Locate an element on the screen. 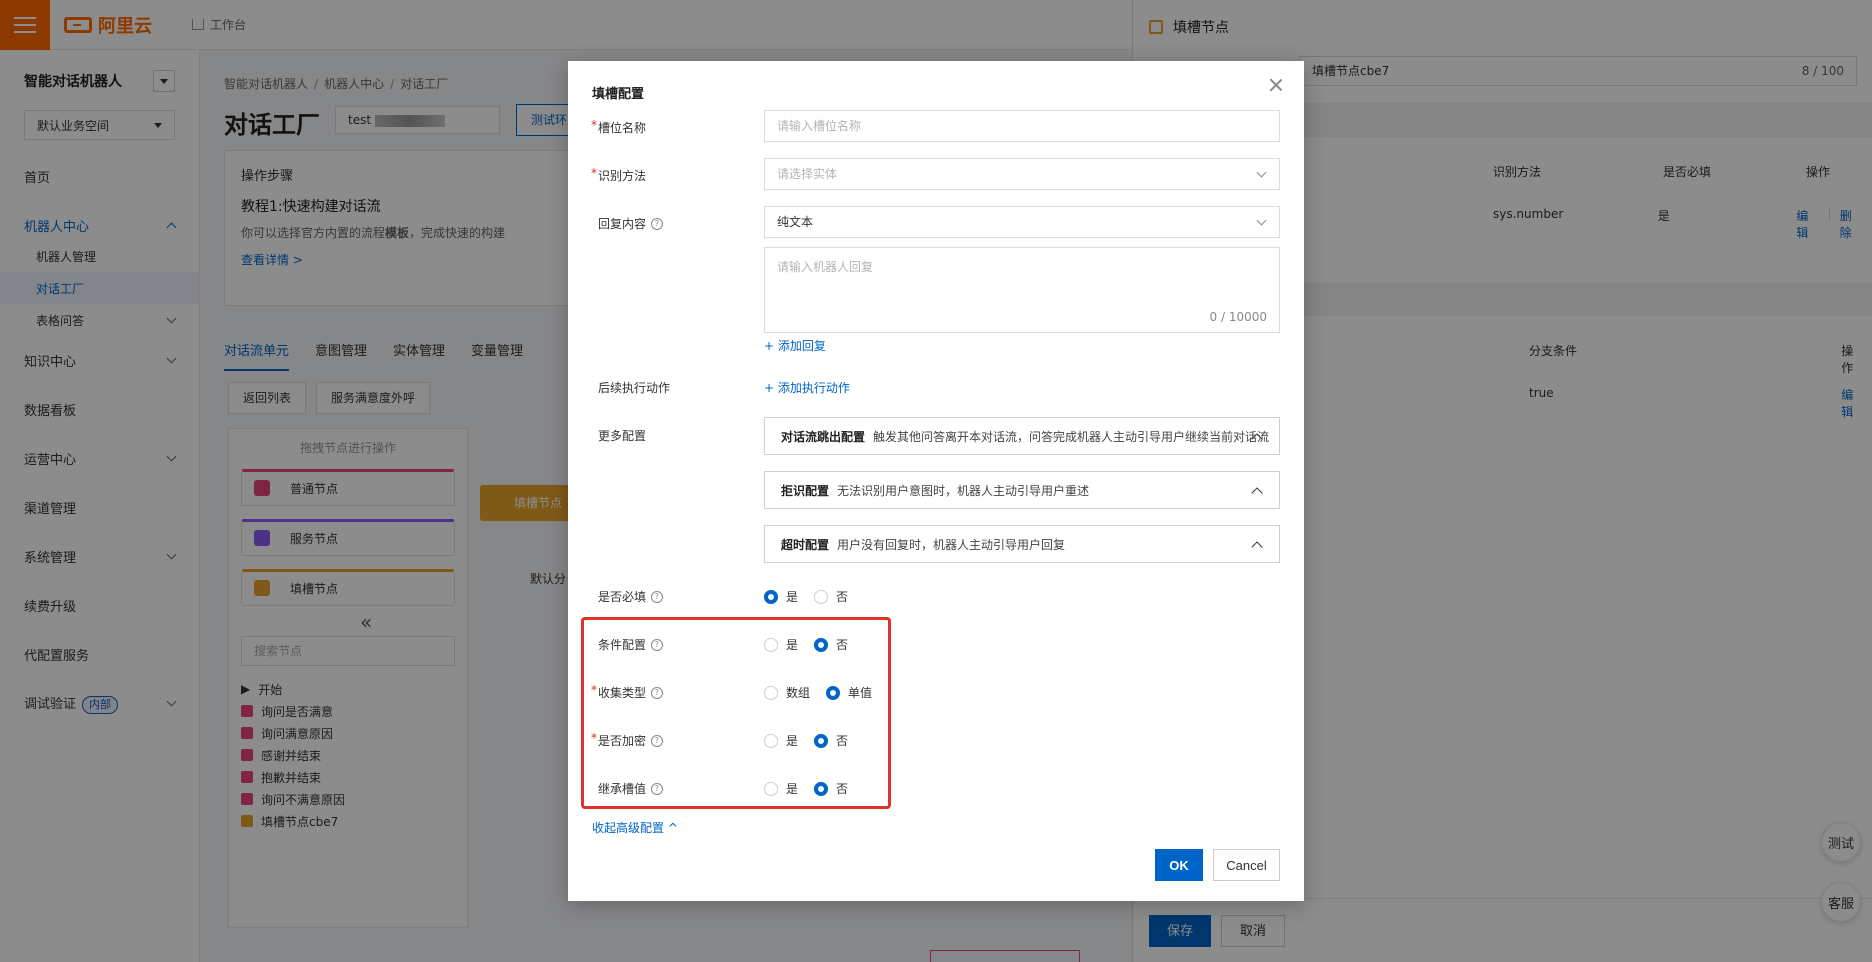  required-yes-radio: 是 is located at coordinates (781, 596).